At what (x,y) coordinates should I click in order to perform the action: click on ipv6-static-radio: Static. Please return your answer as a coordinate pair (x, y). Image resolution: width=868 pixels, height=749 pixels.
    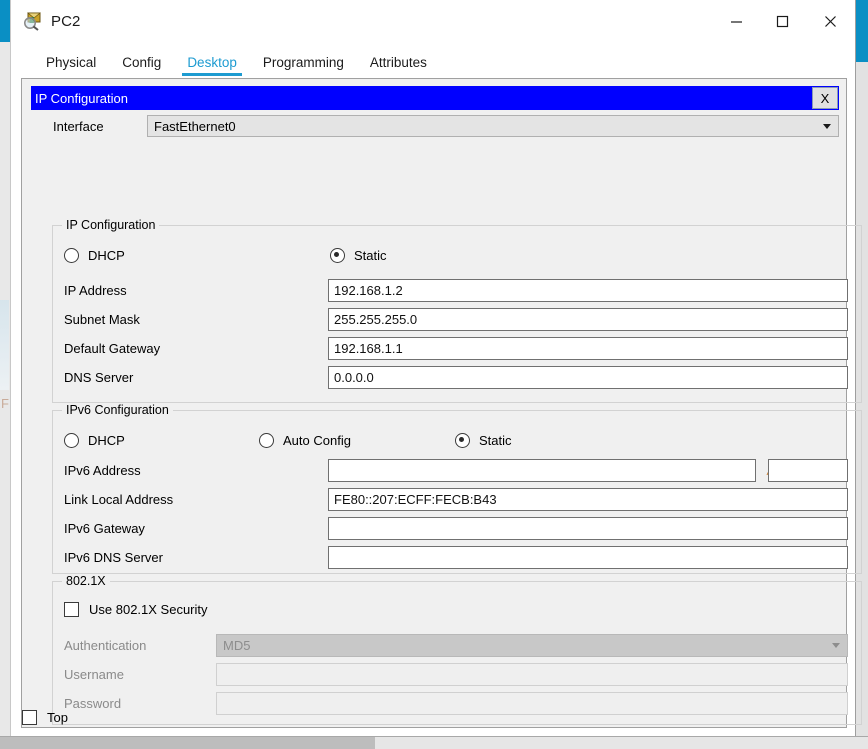
    Looking at the image, I should click on (483, 440).